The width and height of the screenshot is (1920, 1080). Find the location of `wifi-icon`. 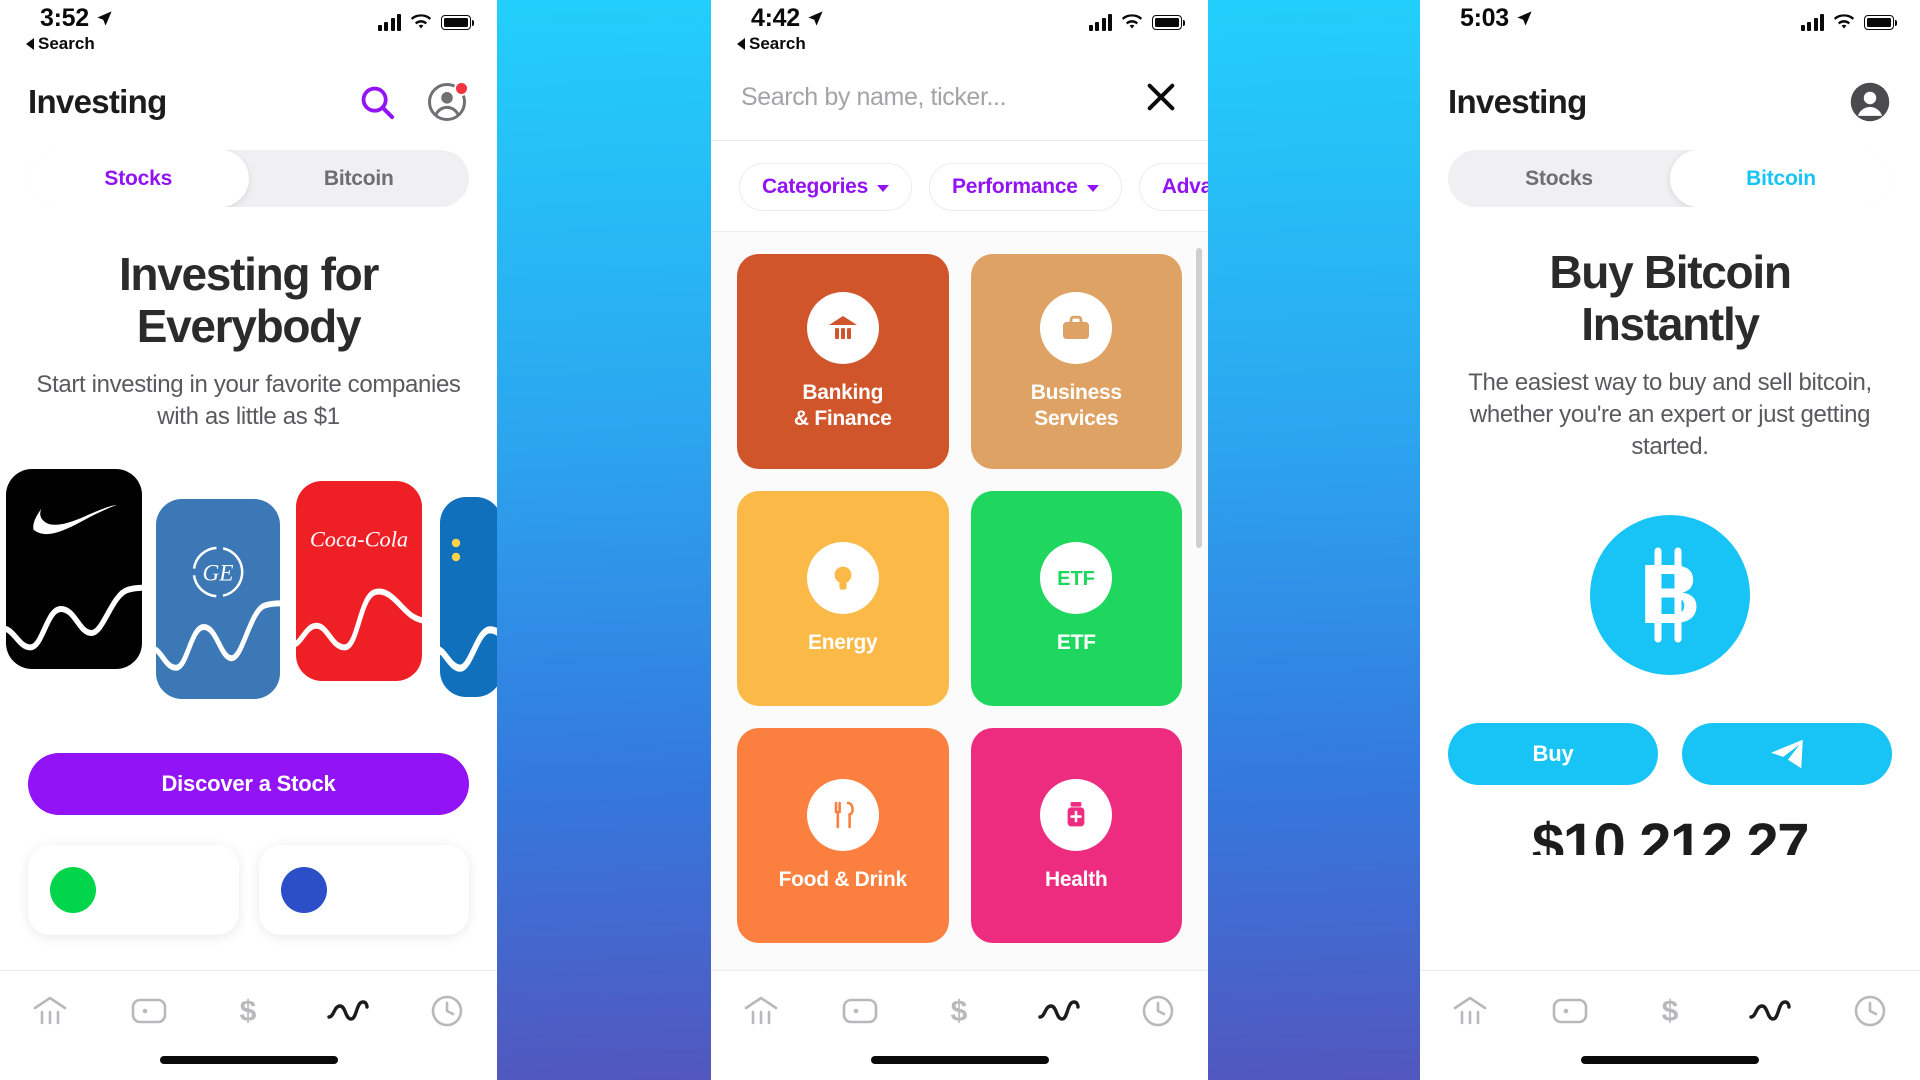

wifi-icon is located at coordinates (1844, 21).